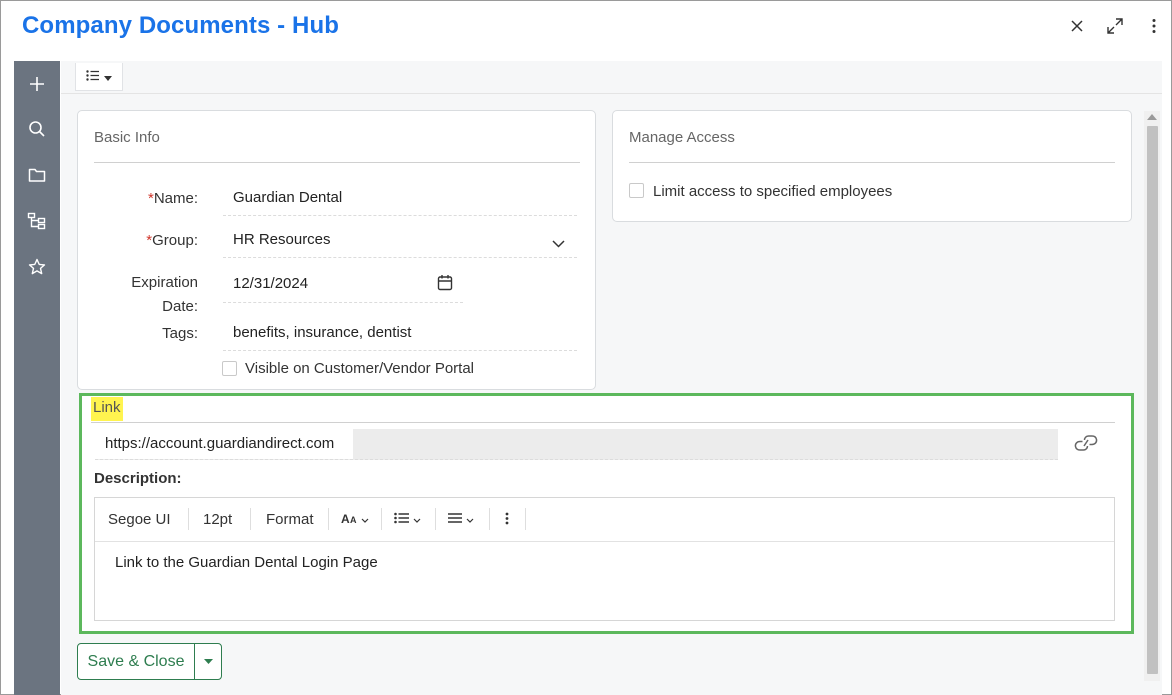 This screenshot has width=1172, height=695. I want to click on name-underline, so click(400, 215).